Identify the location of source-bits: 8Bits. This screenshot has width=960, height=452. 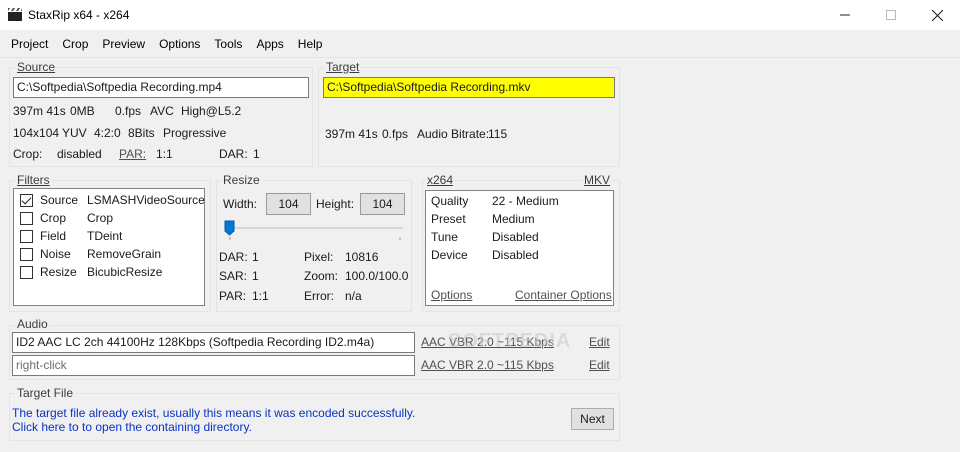
(141, 133).